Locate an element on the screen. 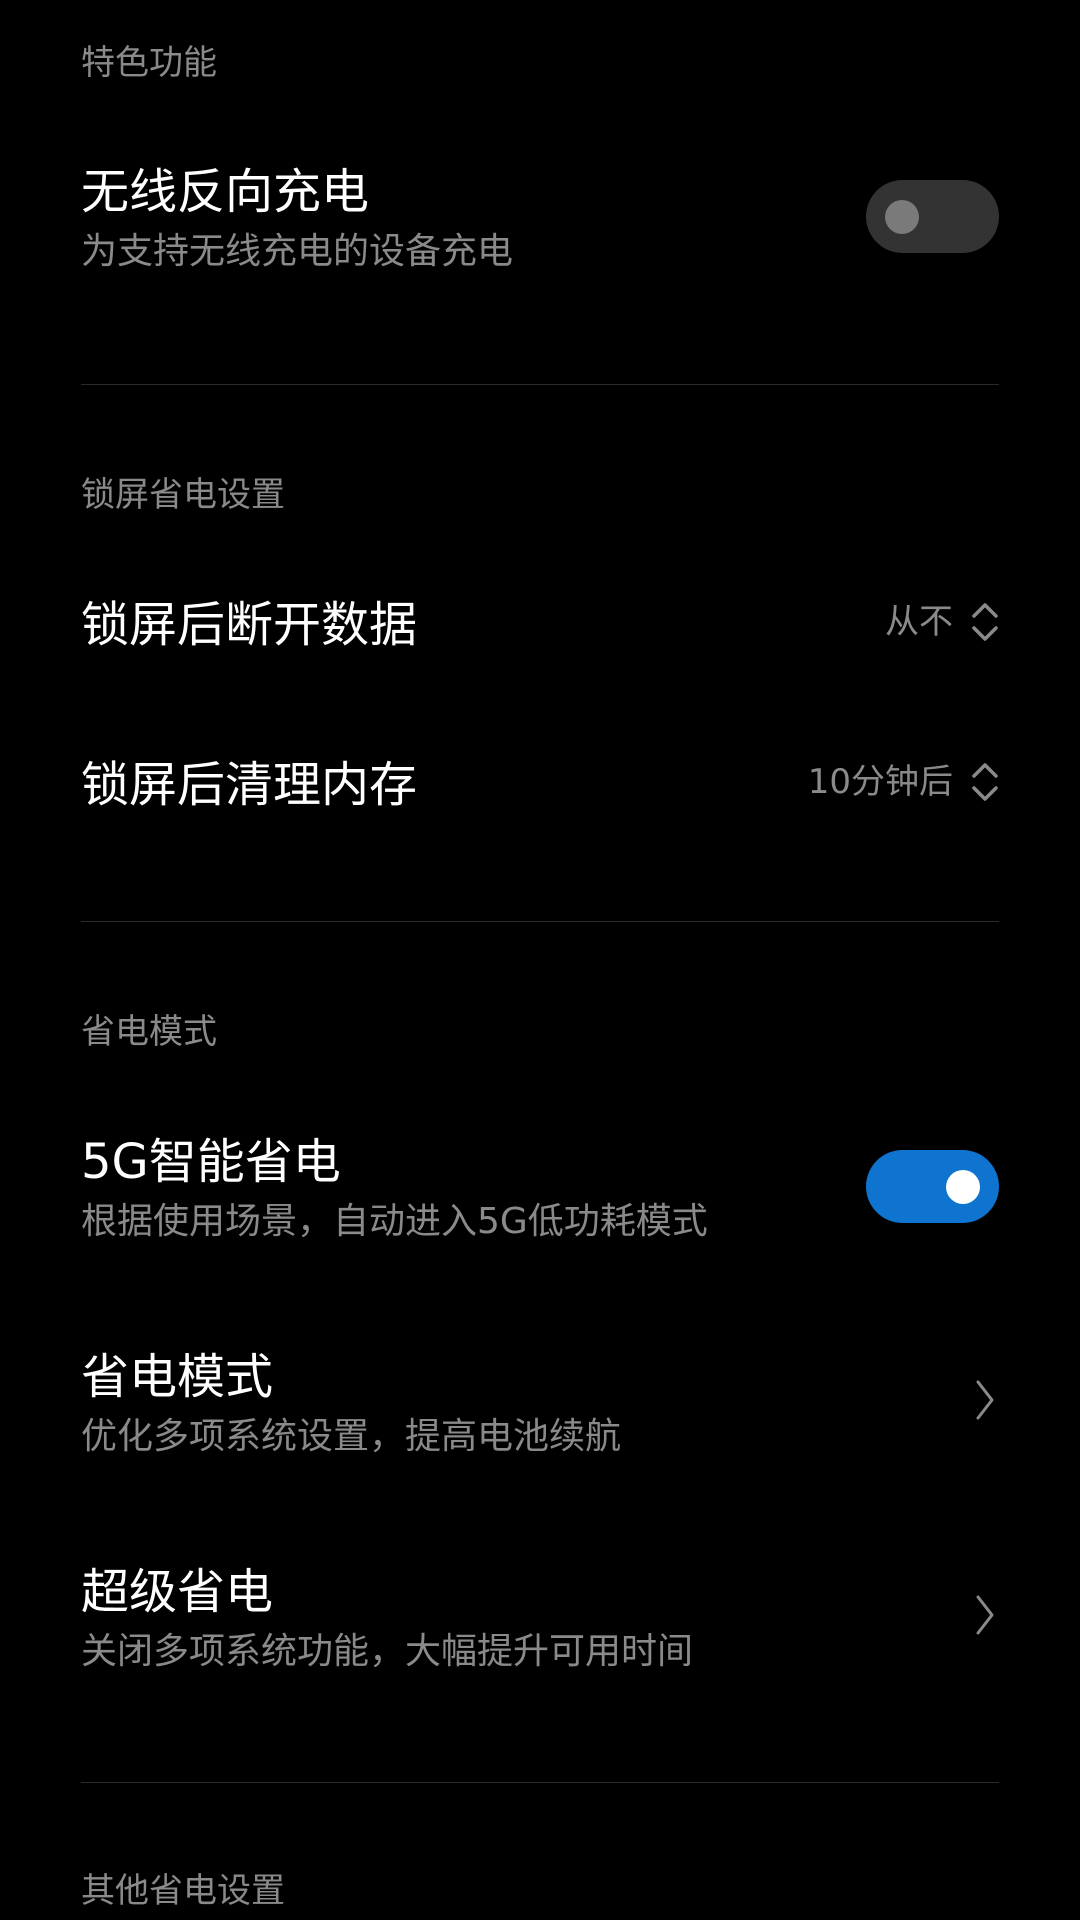 The image size is (1080, 1920). clear-memory-row: 锁屏后清理内存 10分钟后 is located at coordinates (540, 785).